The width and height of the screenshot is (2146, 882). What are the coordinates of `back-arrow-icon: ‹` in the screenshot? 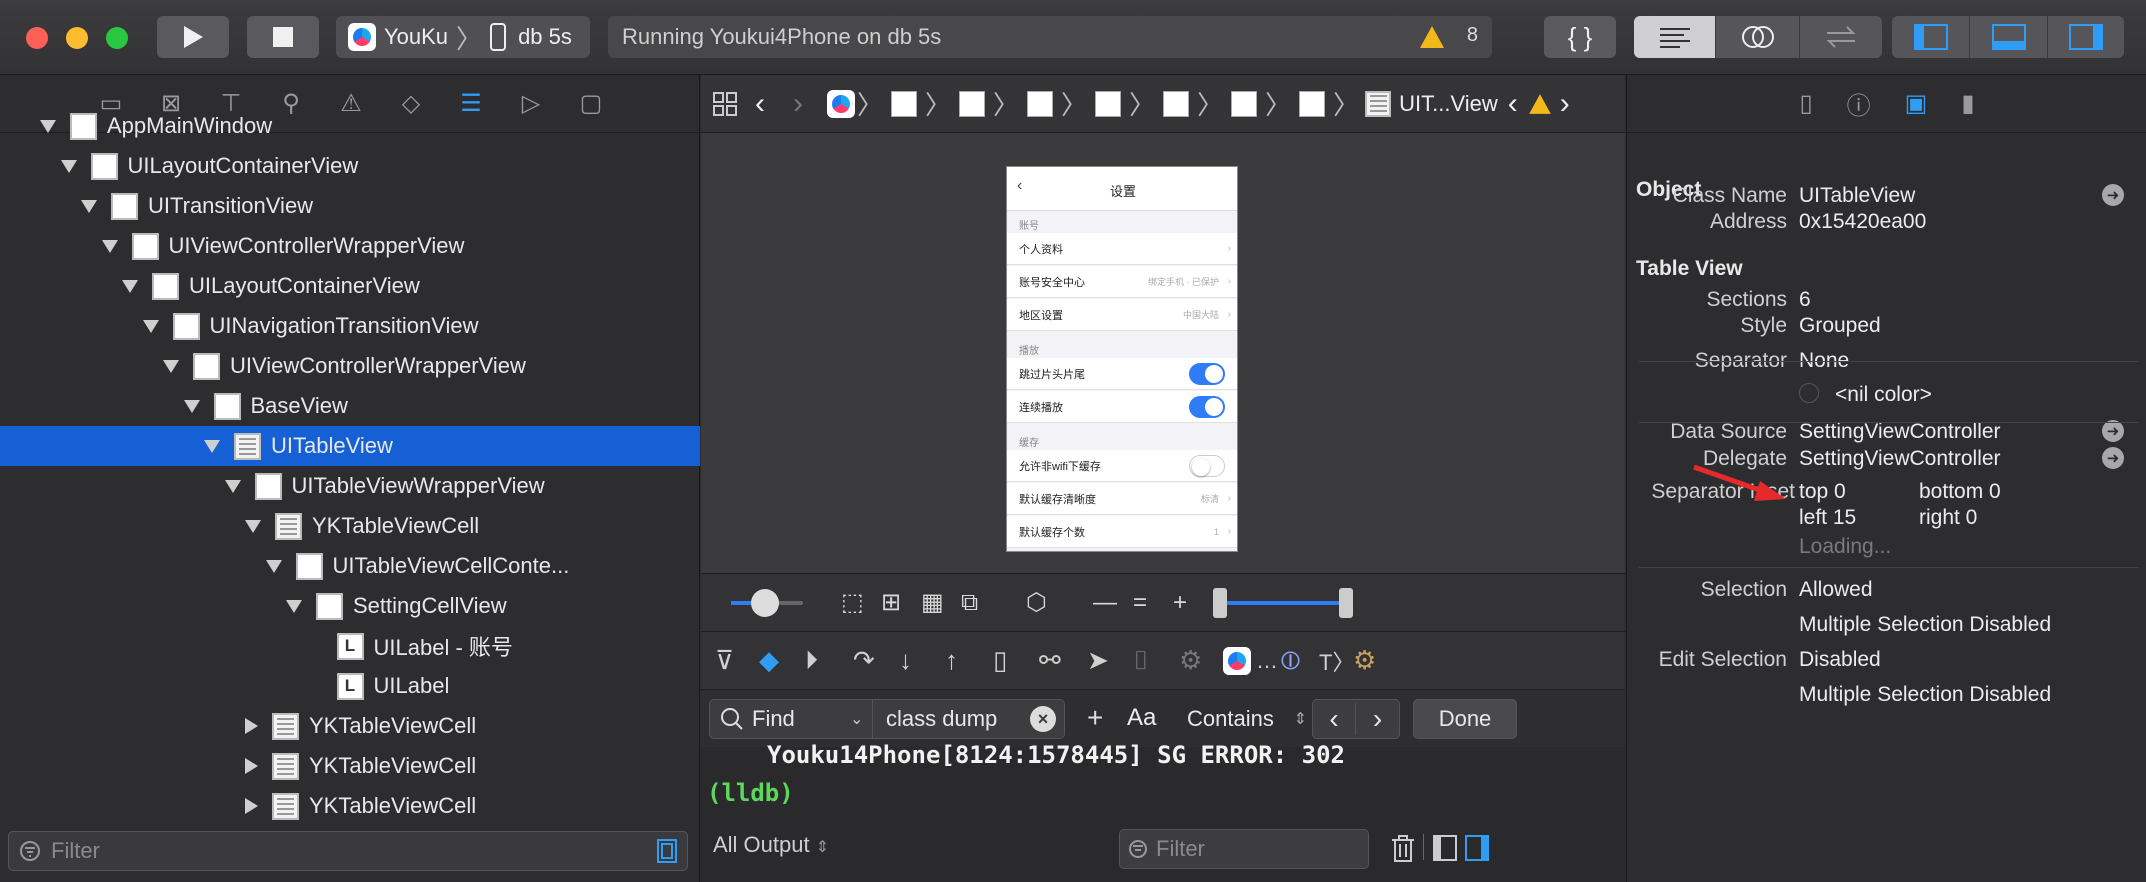 It's located at (760, 104).